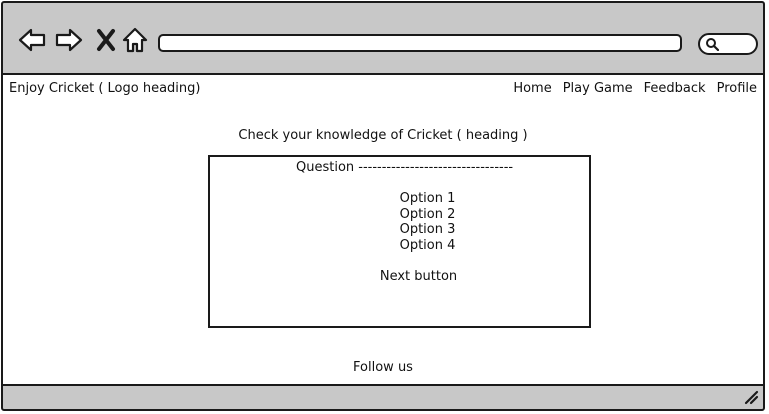 Image resolution: width=769 pixels, height=414 pixels. I want to click on option-1: Option 1, so click(399, 199).